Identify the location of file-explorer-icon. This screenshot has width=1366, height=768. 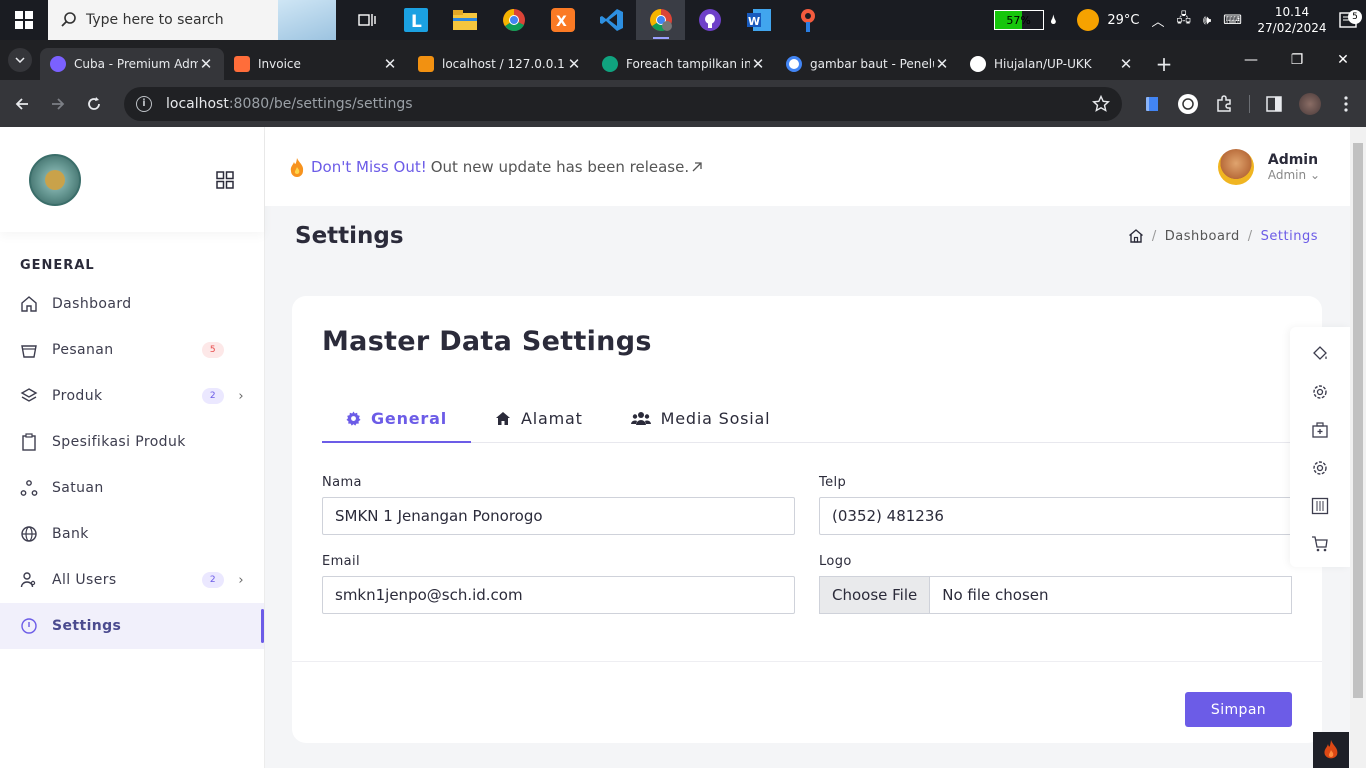
(464, 20).